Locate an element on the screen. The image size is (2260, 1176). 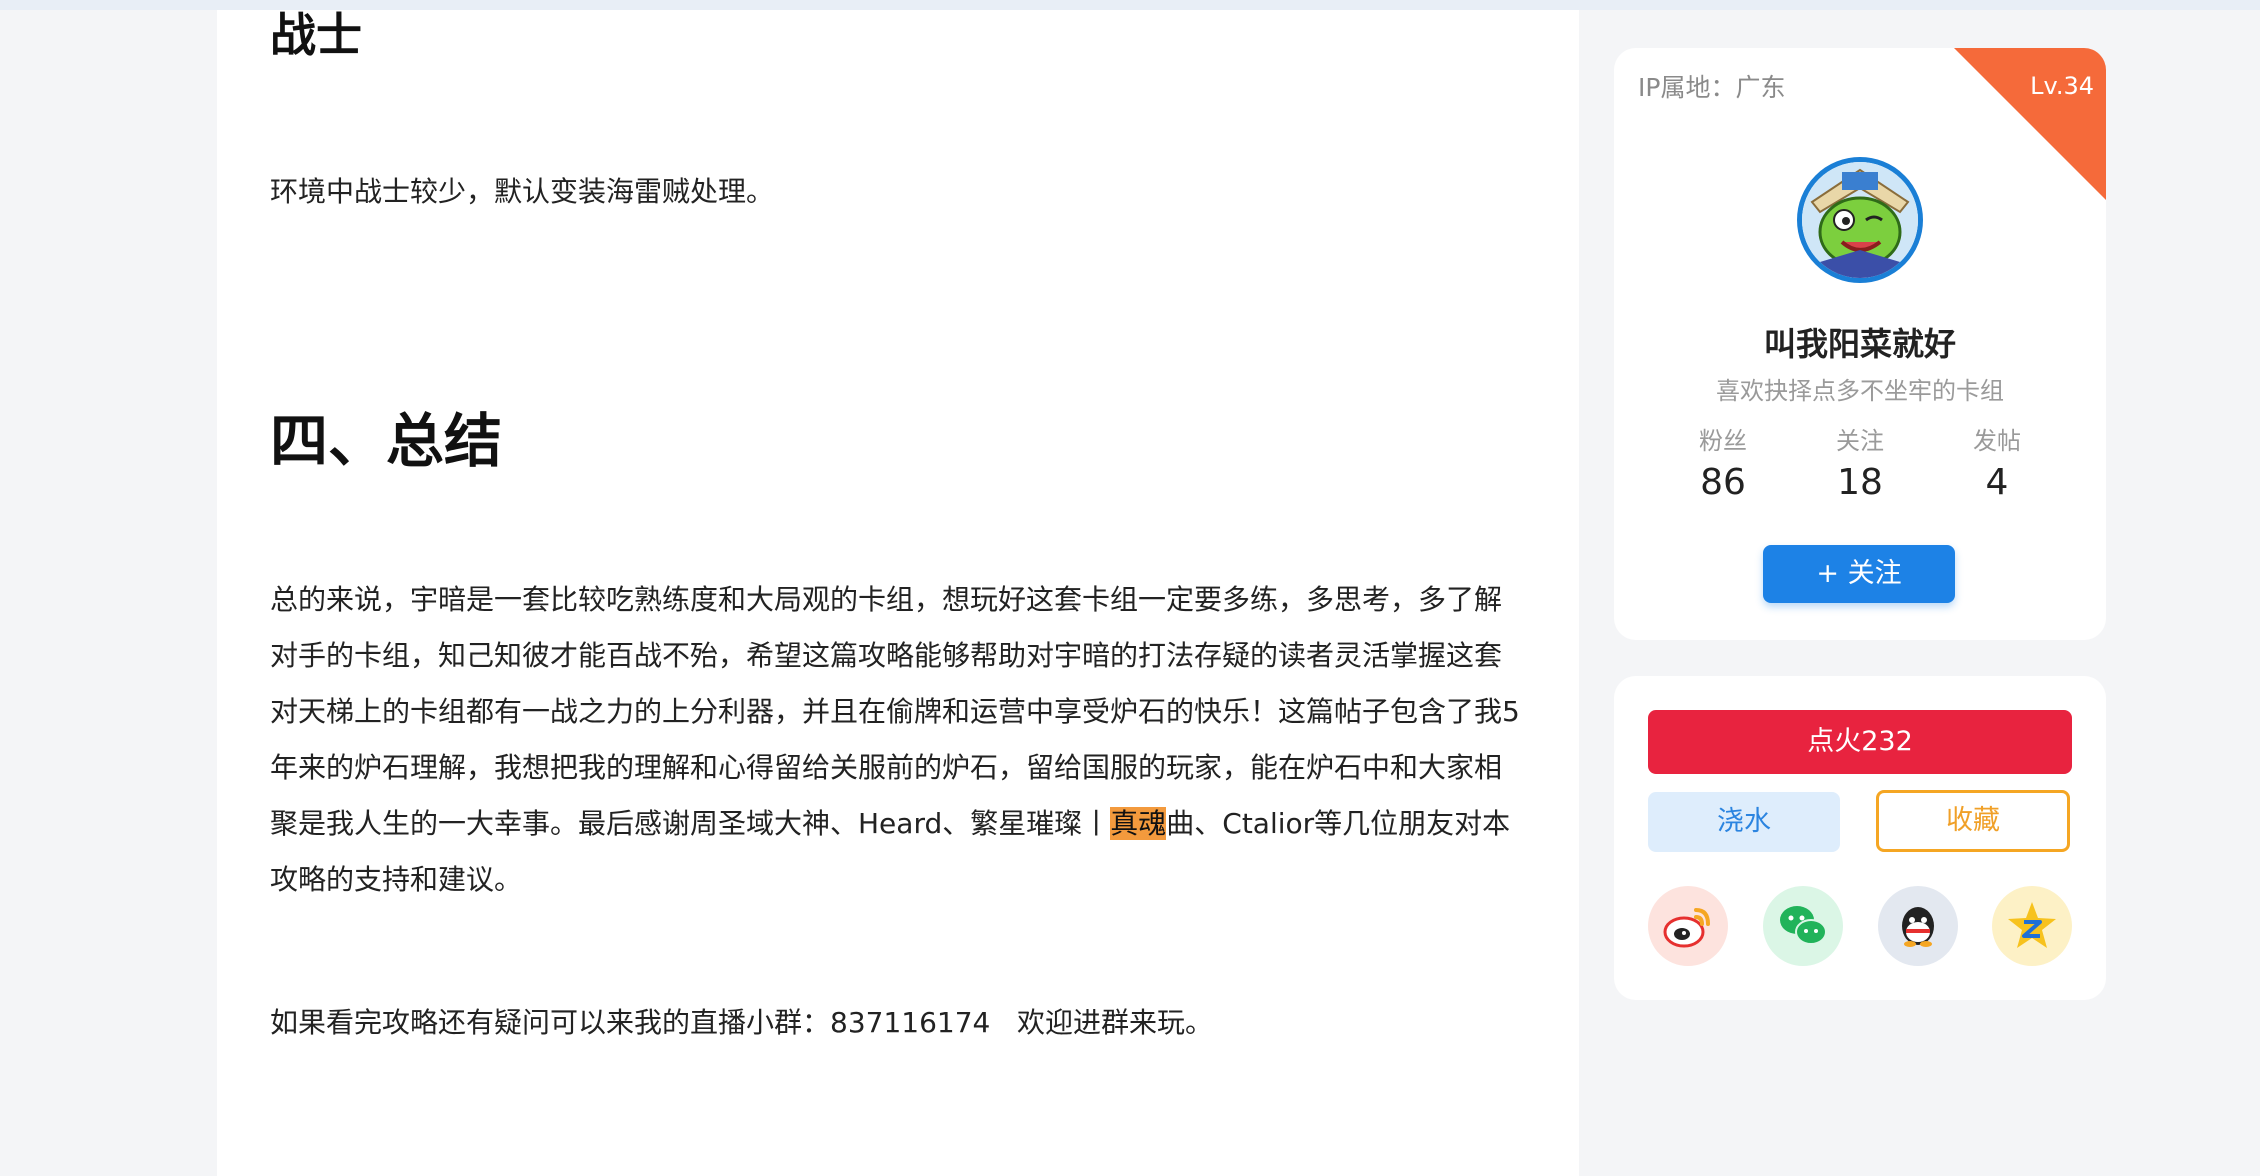
wechat-icon is located at coordinates (1803, 925).